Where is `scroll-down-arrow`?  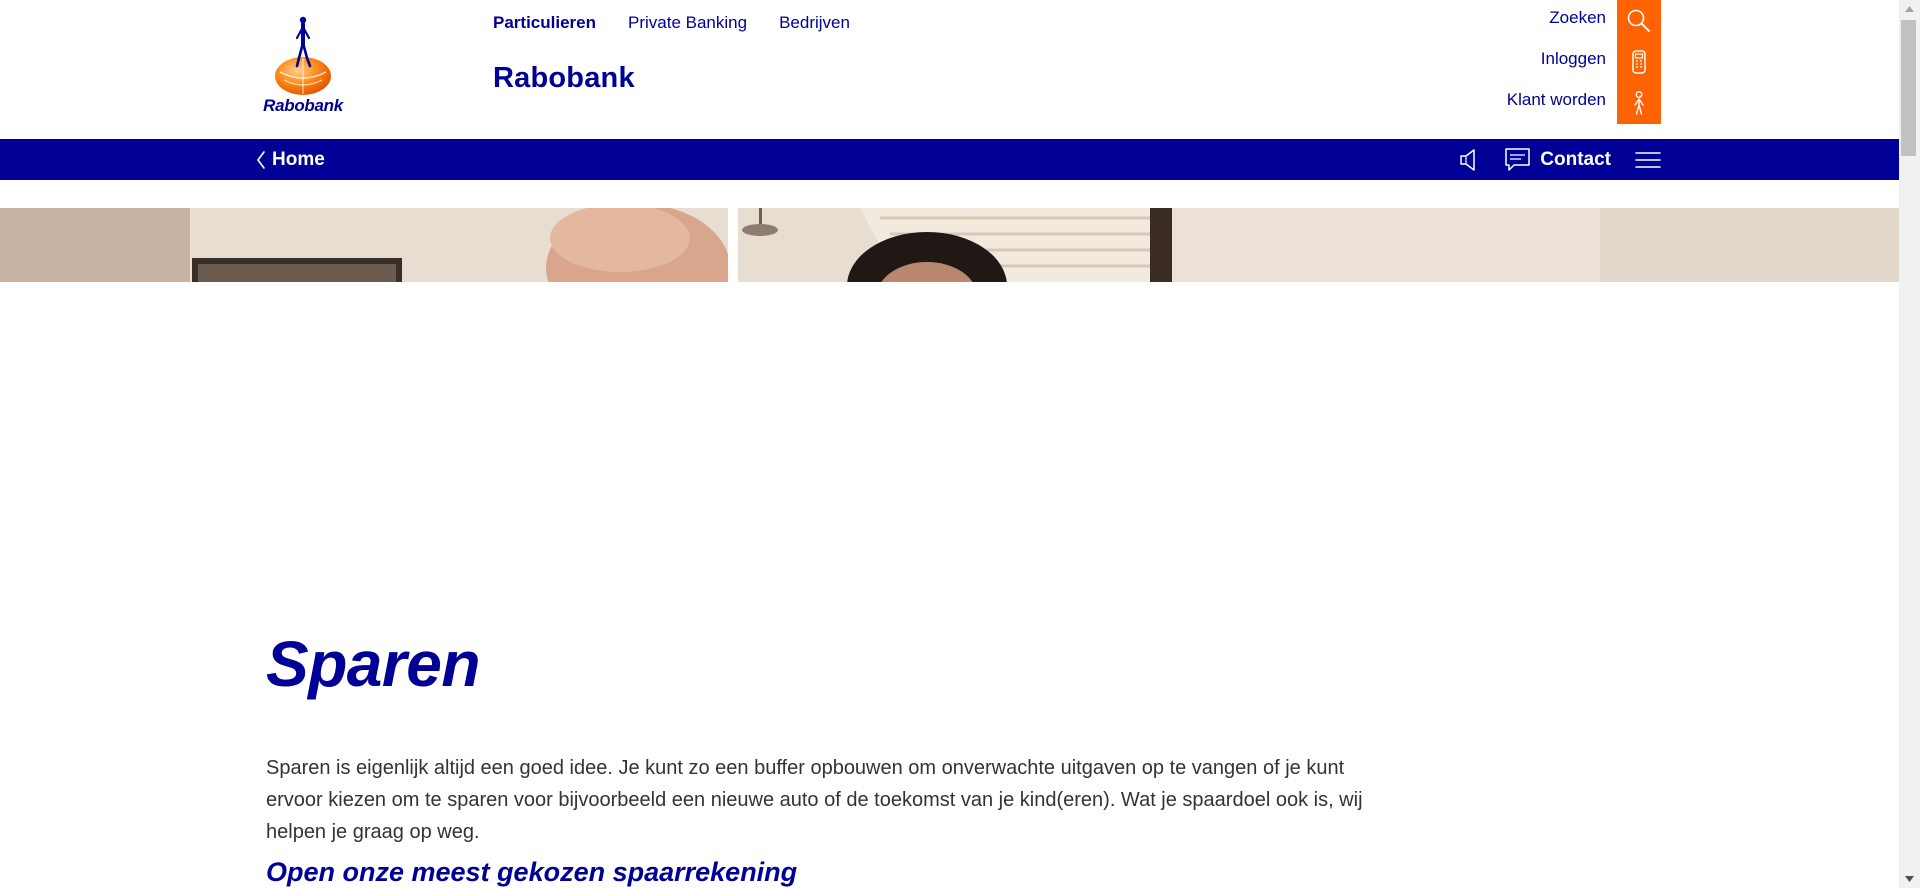
scroll-down-arrow is located at coordinates (1909, 879).